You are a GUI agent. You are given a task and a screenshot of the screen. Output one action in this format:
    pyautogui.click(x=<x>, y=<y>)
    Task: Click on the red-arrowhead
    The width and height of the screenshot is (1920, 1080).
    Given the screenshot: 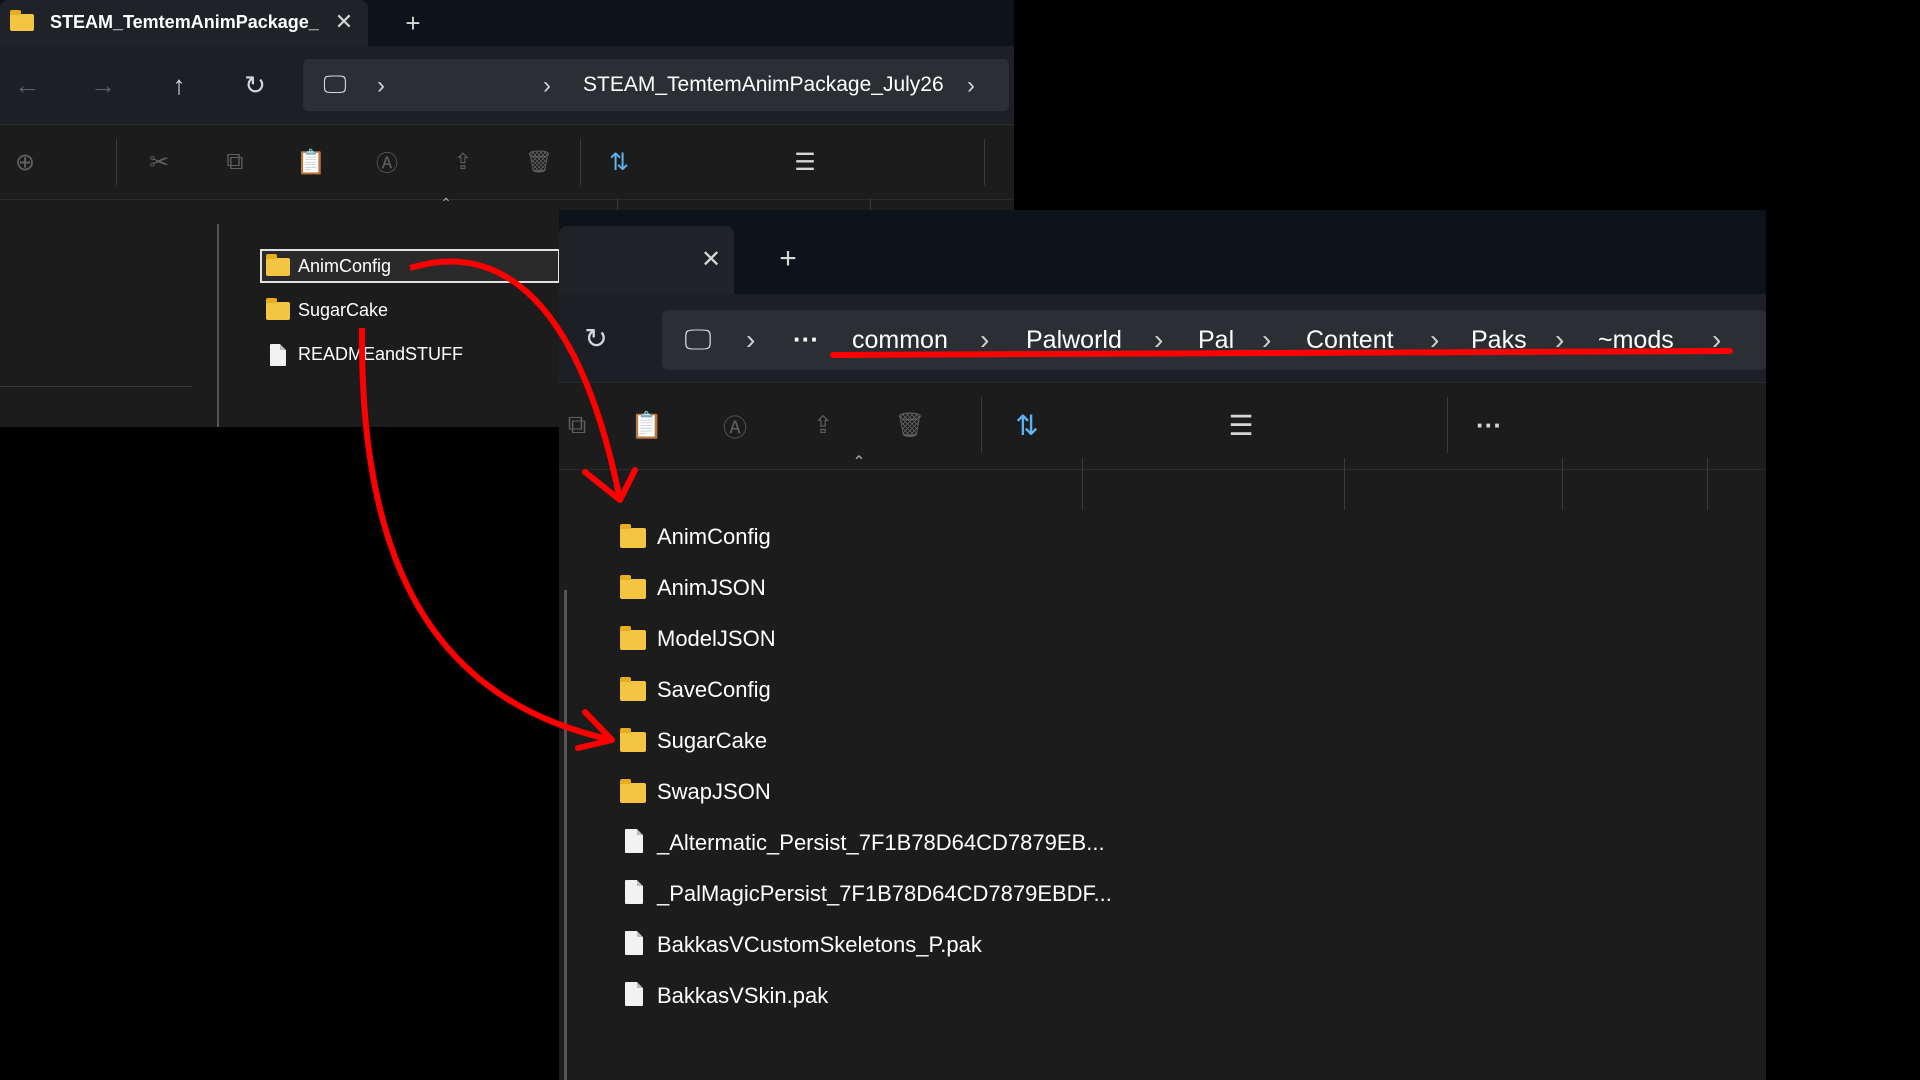 What is the action you would take?
    pyautogui.click(x=610, y=485)
    